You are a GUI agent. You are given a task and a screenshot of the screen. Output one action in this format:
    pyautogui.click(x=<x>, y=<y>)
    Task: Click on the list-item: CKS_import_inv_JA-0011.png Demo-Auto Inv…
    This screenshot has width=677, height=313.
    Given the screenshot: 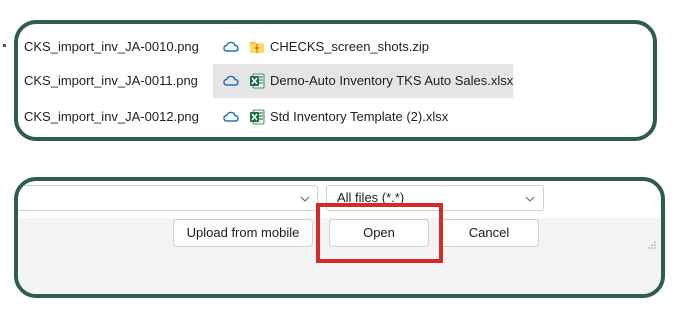 What is the action you would take?
    pyautogui.click(x=335, y=81)
    